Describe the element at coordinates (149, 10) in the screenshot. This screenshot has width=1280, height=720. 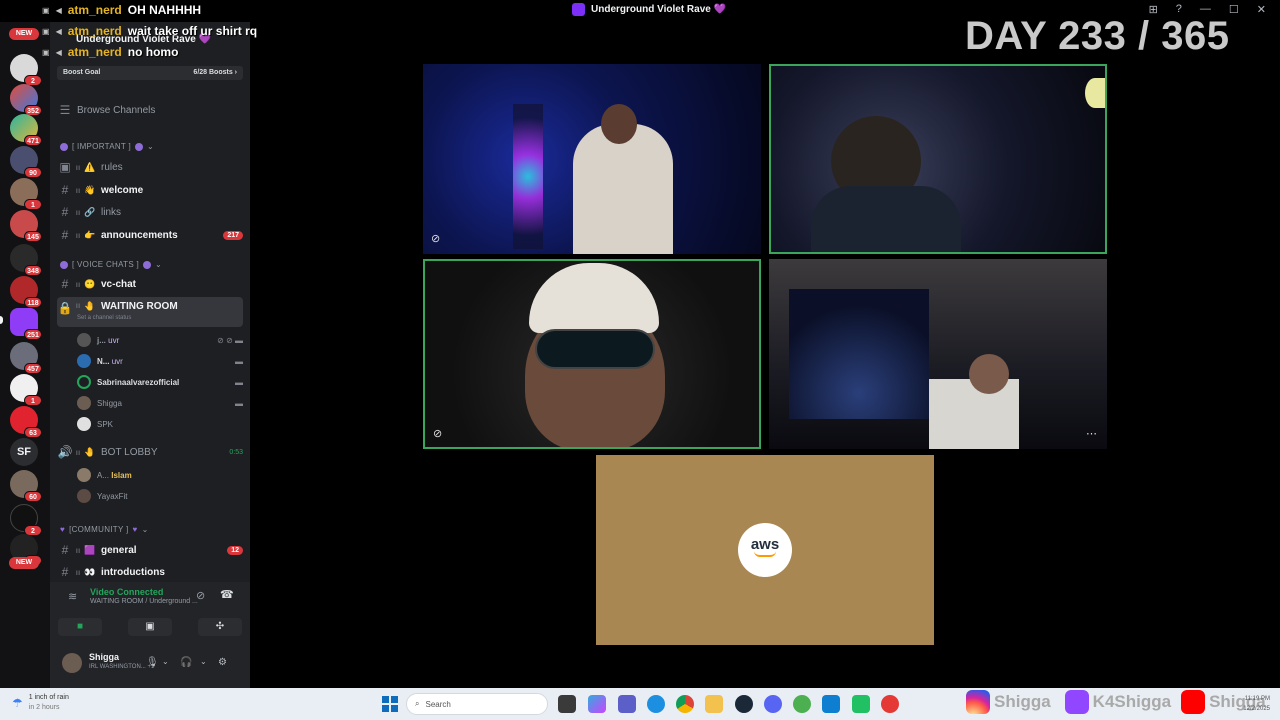
I see `chat-message: ▣ ◀ atm_nerd OH NAHHHH` at that location.